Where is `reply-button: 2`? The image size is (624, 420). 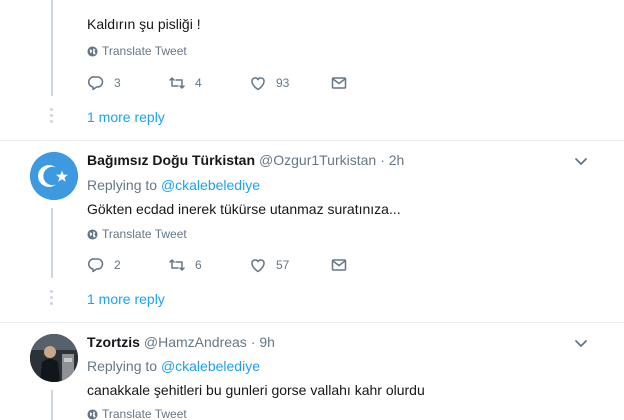 reply-button: 2 is located at coordinates (127, 265).